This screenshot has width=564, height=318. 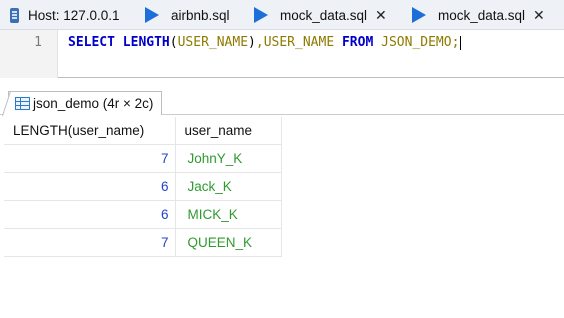 I want to click on tab-airbnb-sql-label: airbnb.sql, so click(x=200, y=15).